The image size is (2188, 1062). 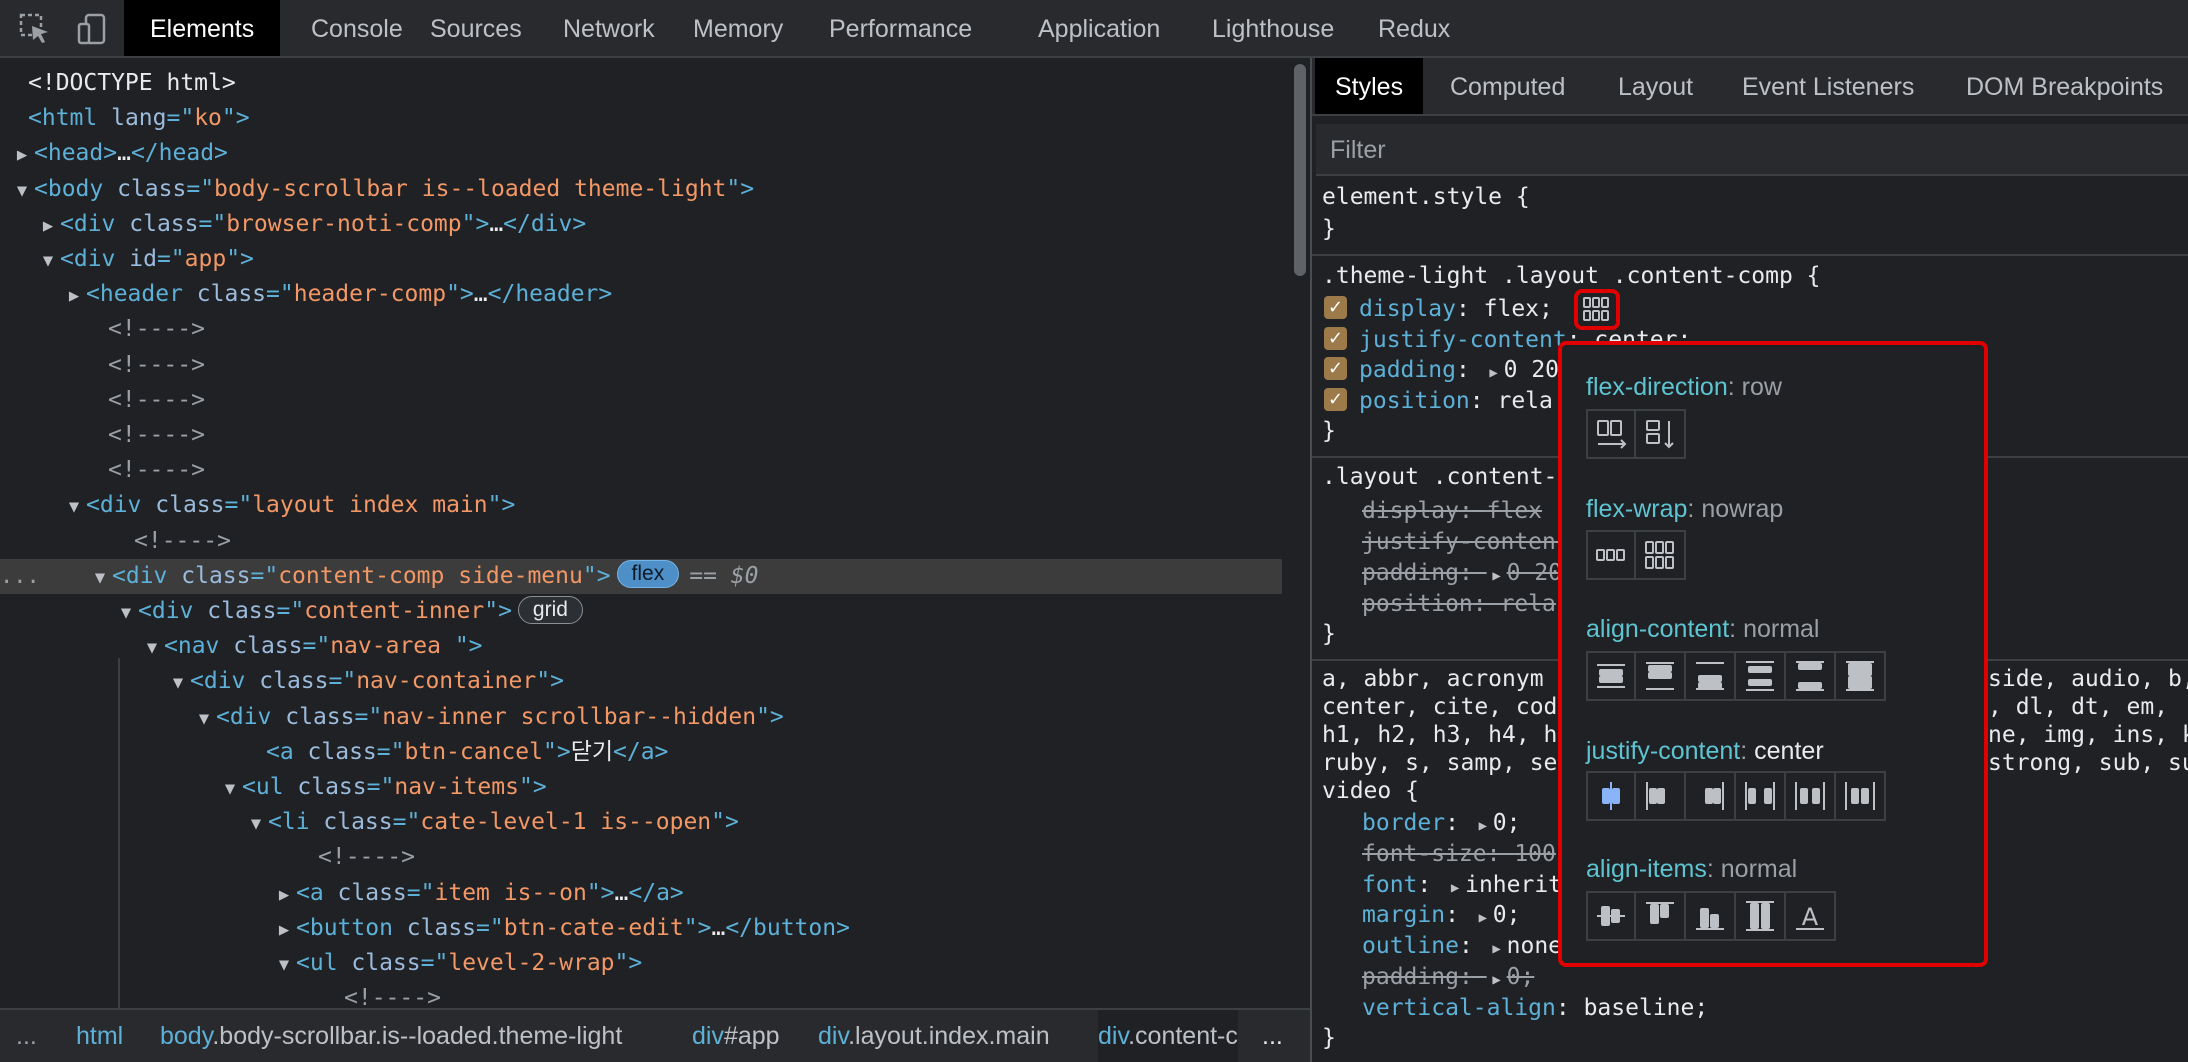 What do you see at coordinates (1811, 796) in the screenshot?
I see `justify-content-space-around-button` at bounding box center [1811, 796].